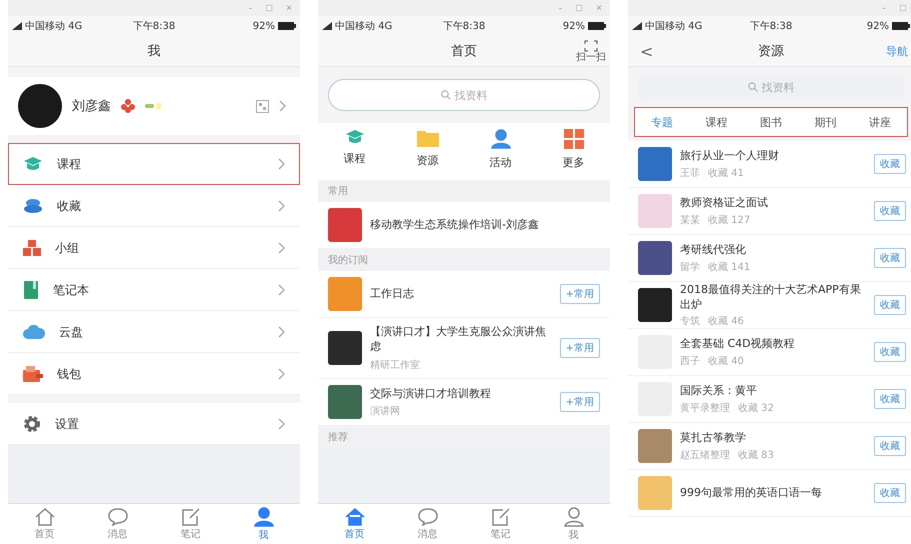 The width and height of the screenshot is (911, 544). I want to click on item-title: 旅行从业一个人理财, so click(730, 156).